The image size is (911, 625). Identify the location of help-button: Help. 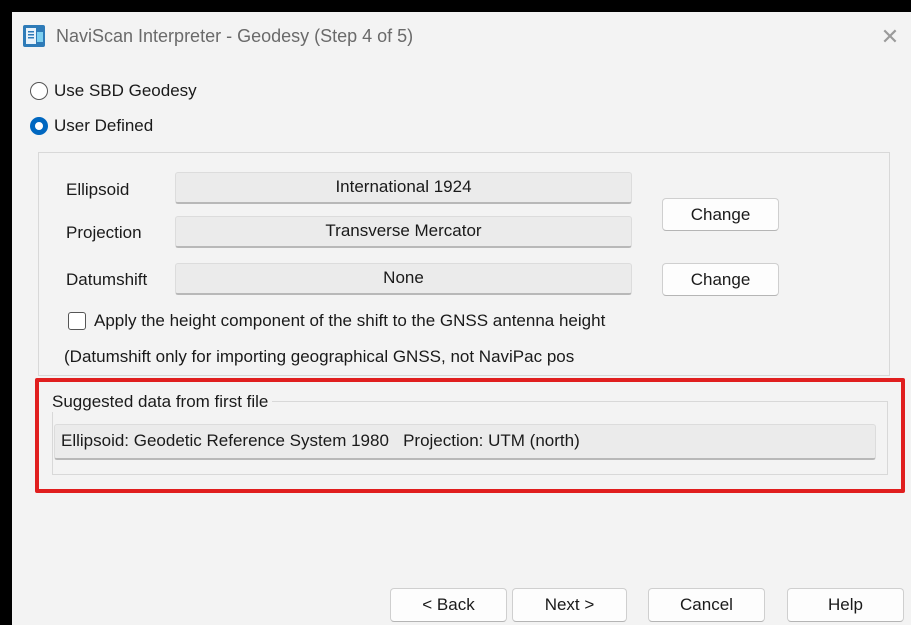
(845, 605).